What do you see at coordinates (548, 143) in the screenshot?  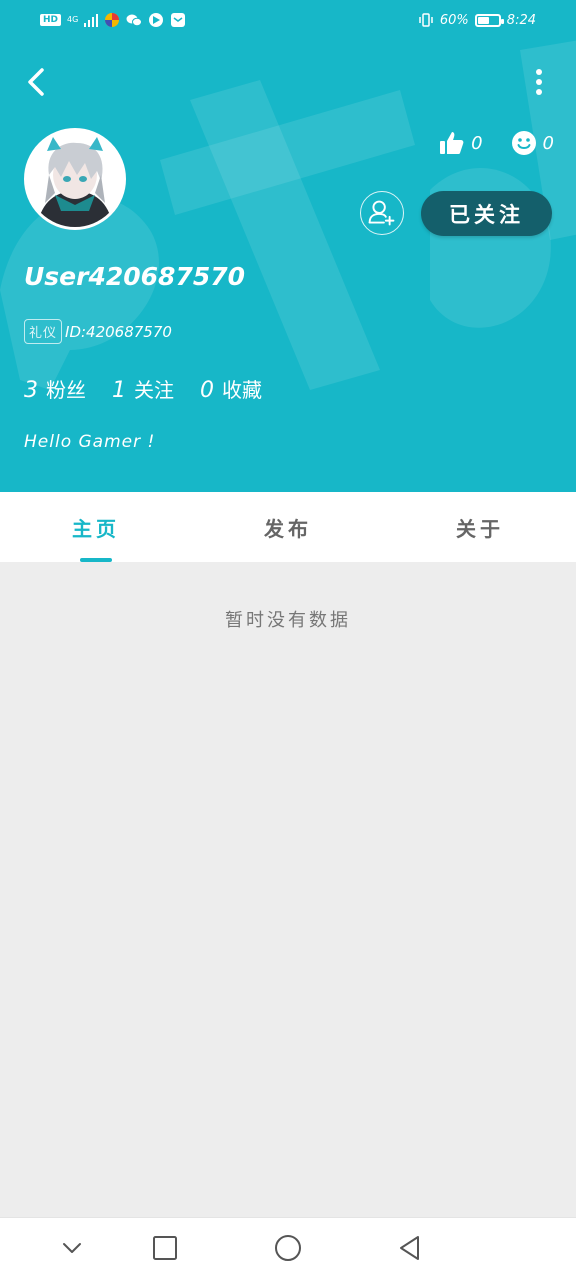 I see `smile-count: 0` at bounding box center [548, 143].